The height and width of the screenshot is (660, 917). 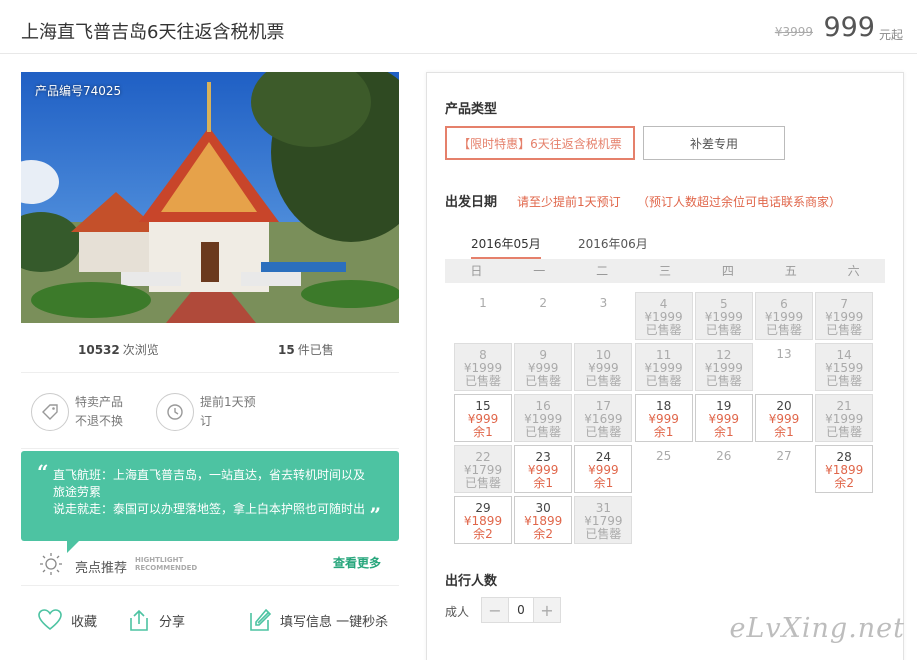 I want to click on quote-line: 直飞航班：上海直飞普吉岛，一站直达，省去转机时间以及, so click(x=209, y=475).